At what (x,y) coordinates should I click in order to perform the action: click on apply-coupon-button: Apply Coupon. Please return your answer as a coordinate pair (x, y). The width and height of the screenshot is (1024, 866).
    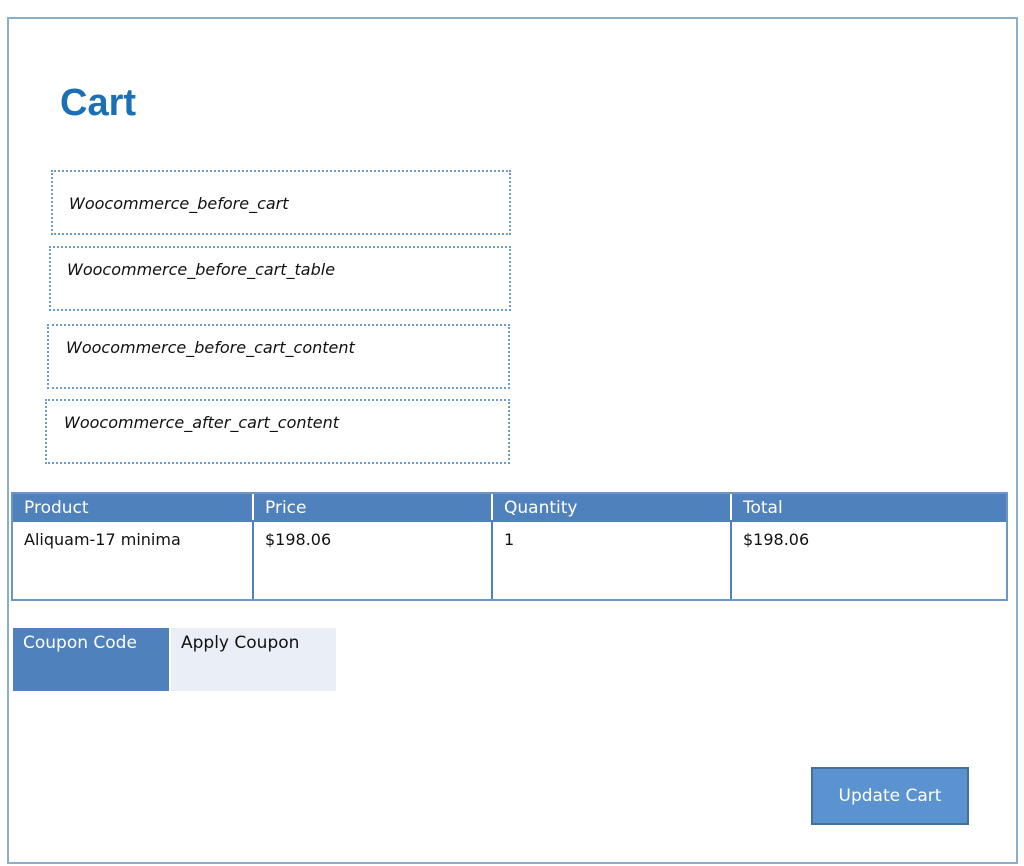
    Looking at the image, I should click on (253, 659).